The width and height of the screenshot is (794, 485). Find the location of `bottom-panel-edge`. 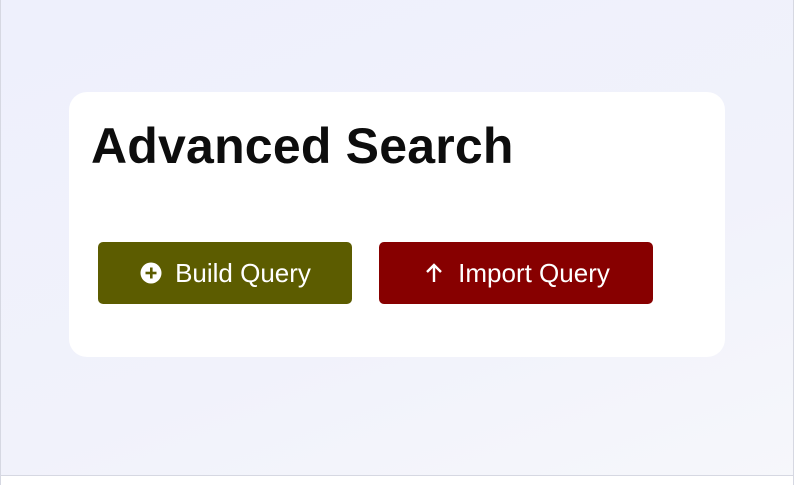

bottom-panel-edge is located at coordinates (397, 480).